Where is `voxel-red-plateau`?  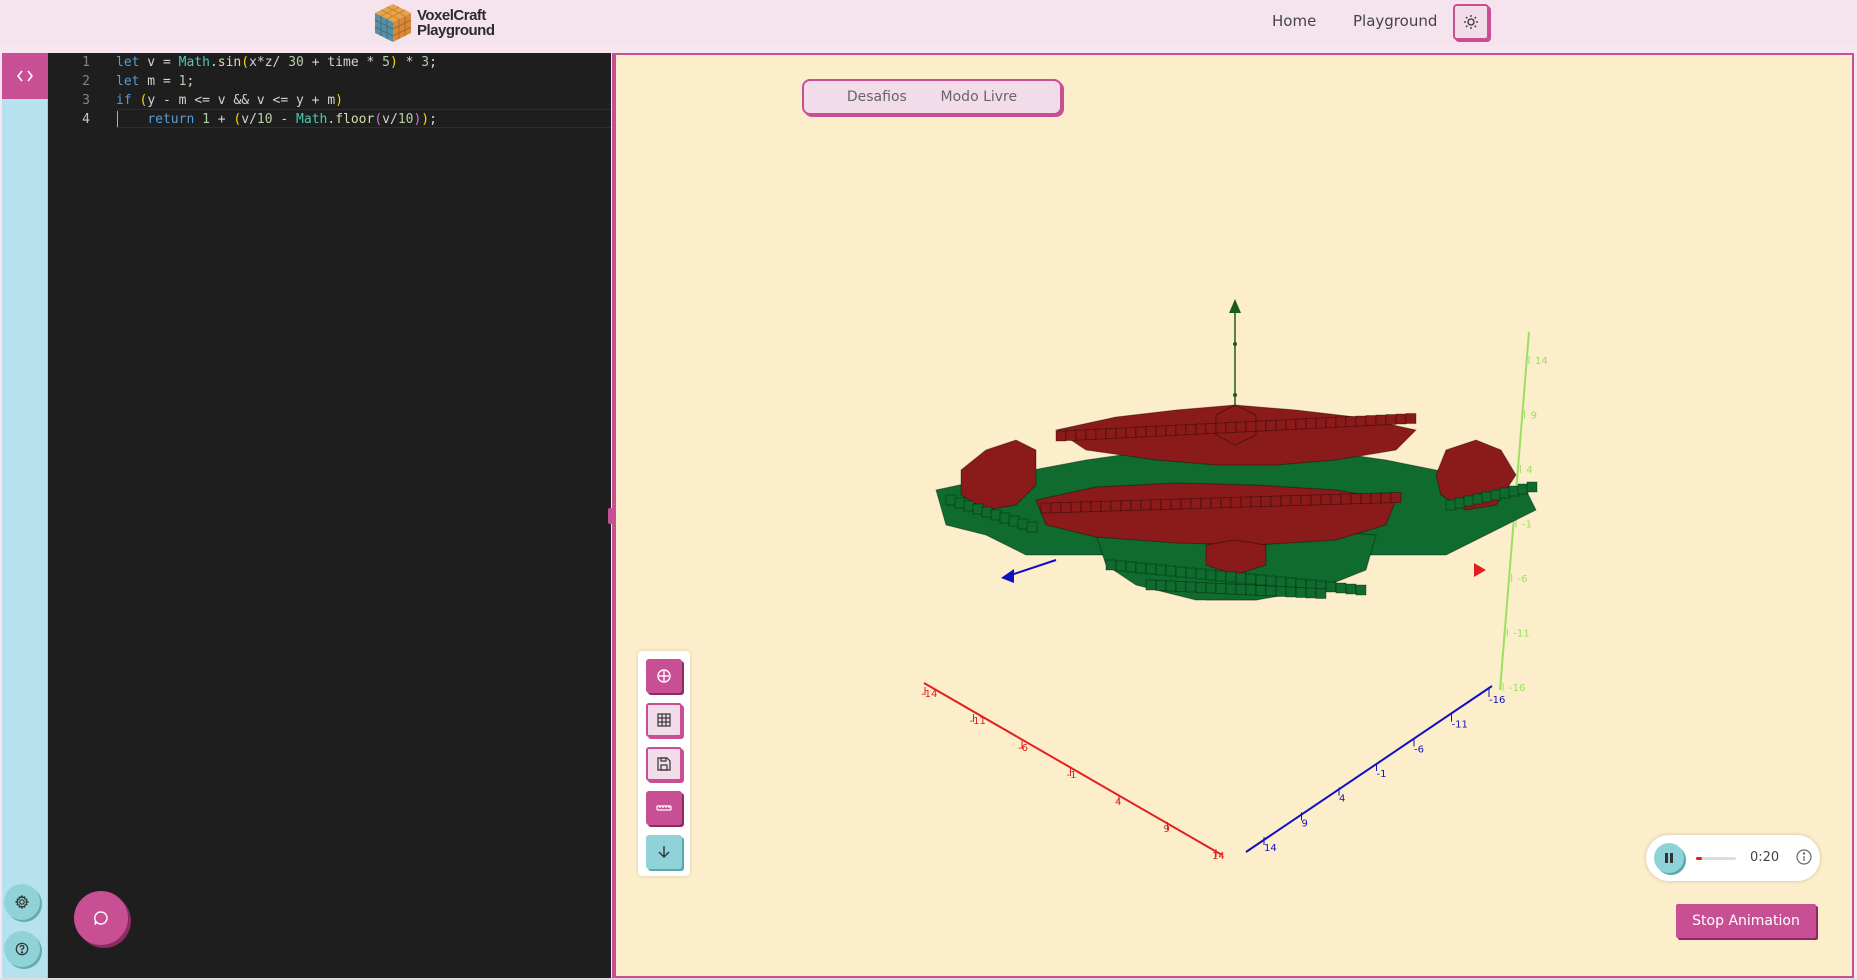
voxel-red-plateau is located at coordinates (1216, 514).